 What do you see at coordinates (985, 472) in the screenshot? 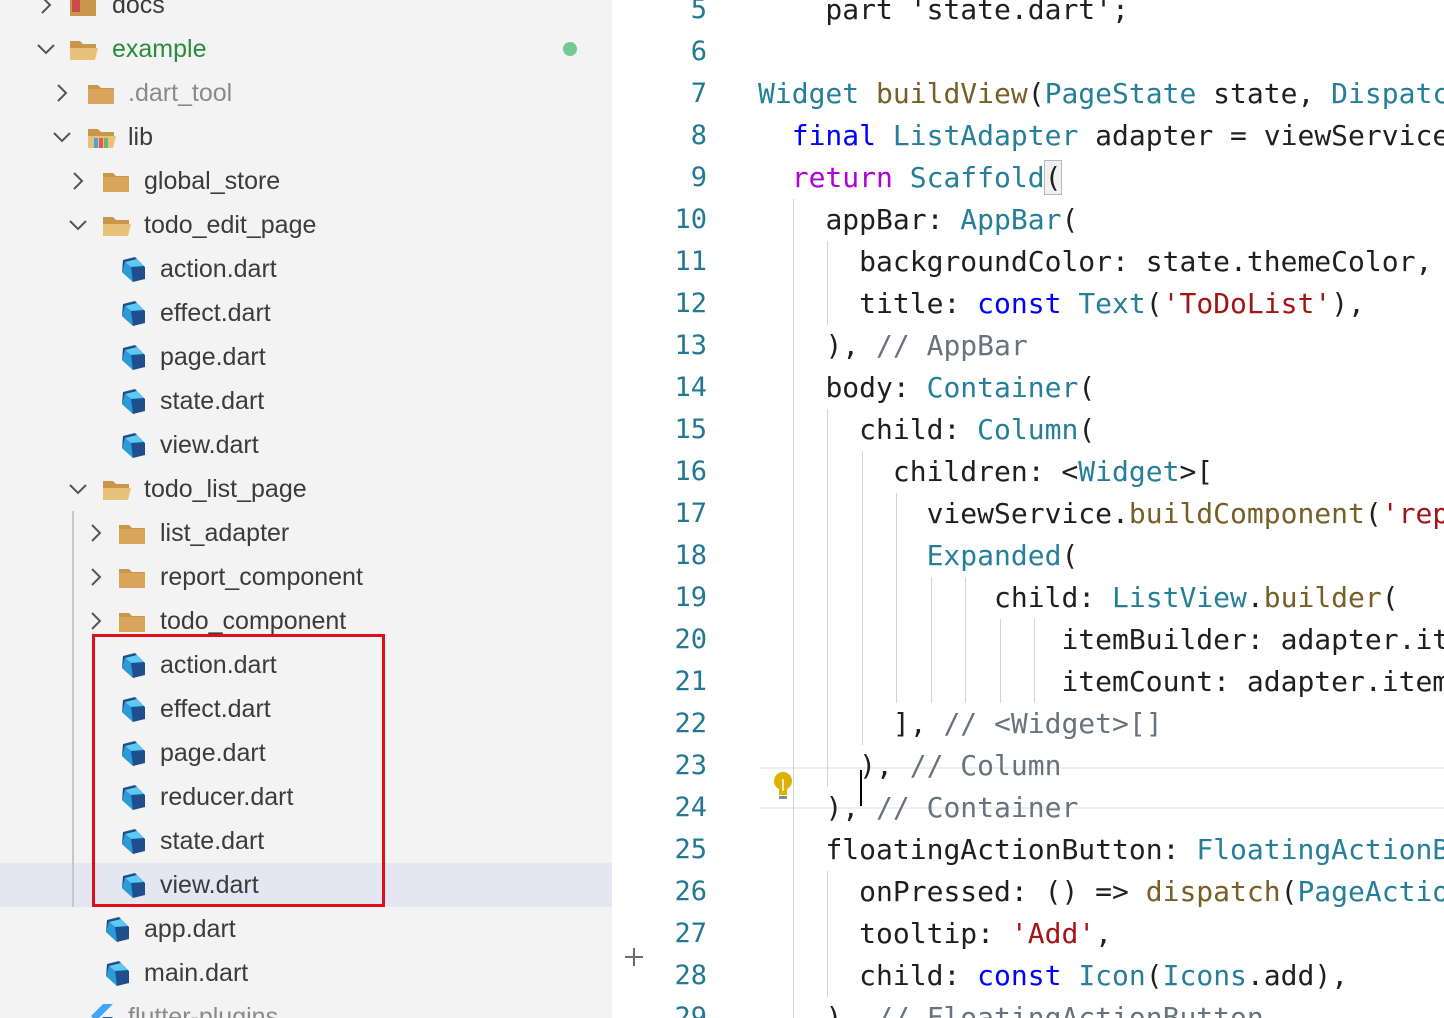
I see `code-line: children: <Widget>[` at bounding box center [985, 472].